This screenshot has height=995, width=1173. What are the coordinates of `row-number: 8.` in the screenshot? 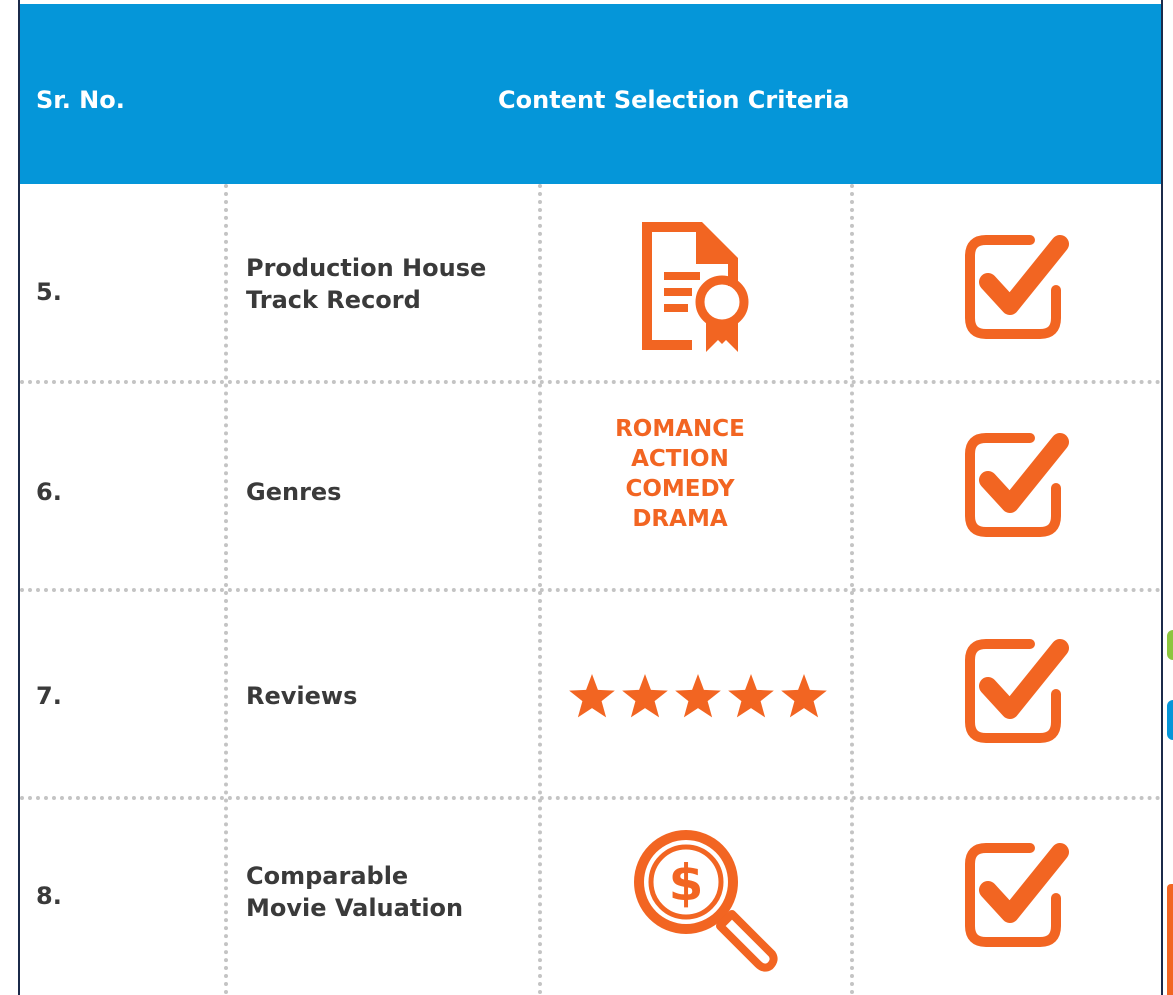 It's located at (49, 896).